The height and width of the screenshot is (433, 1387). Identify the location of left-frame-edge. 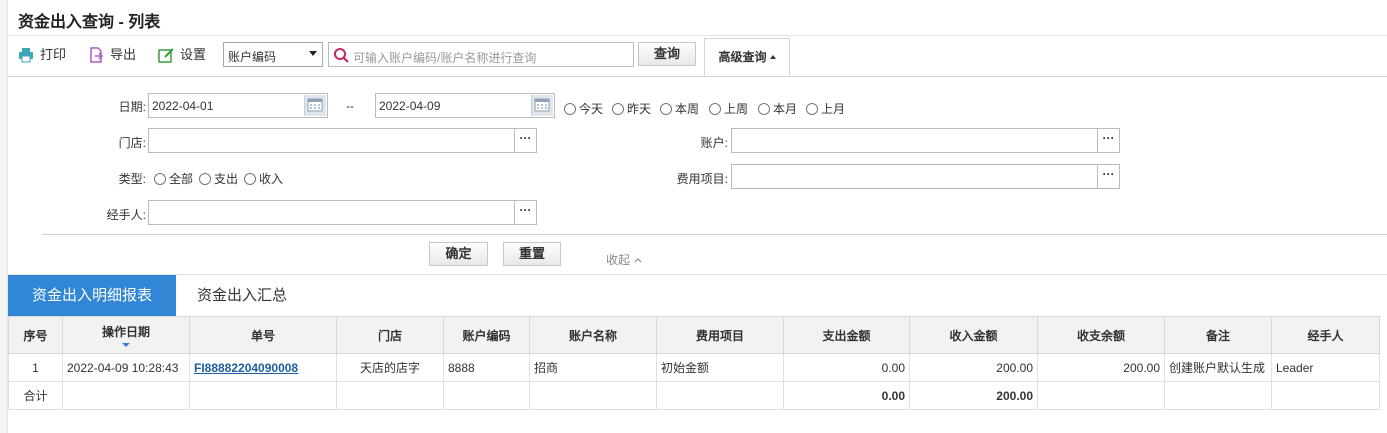
(4, 216).